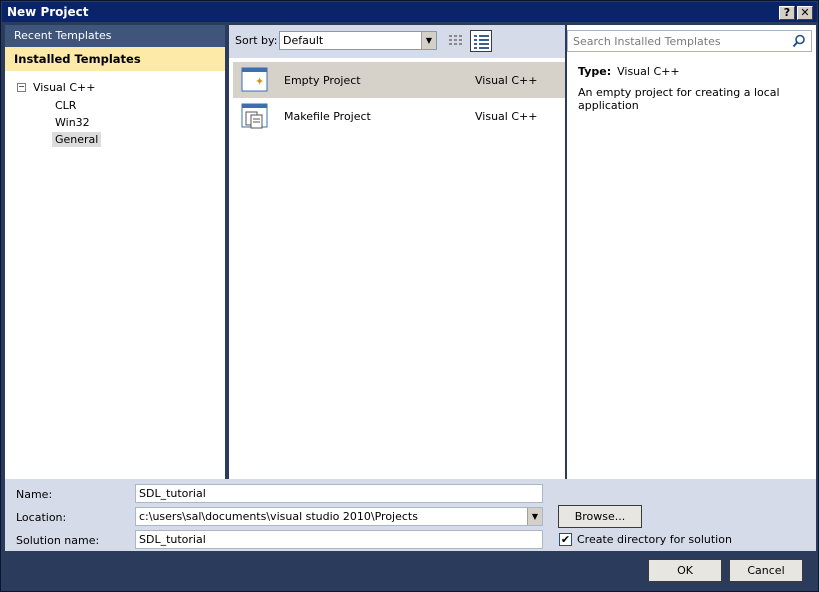 This screenshot has height=592, width=819. I want to click on solution-name-value: SDL_tutorial, so click(172, 539).